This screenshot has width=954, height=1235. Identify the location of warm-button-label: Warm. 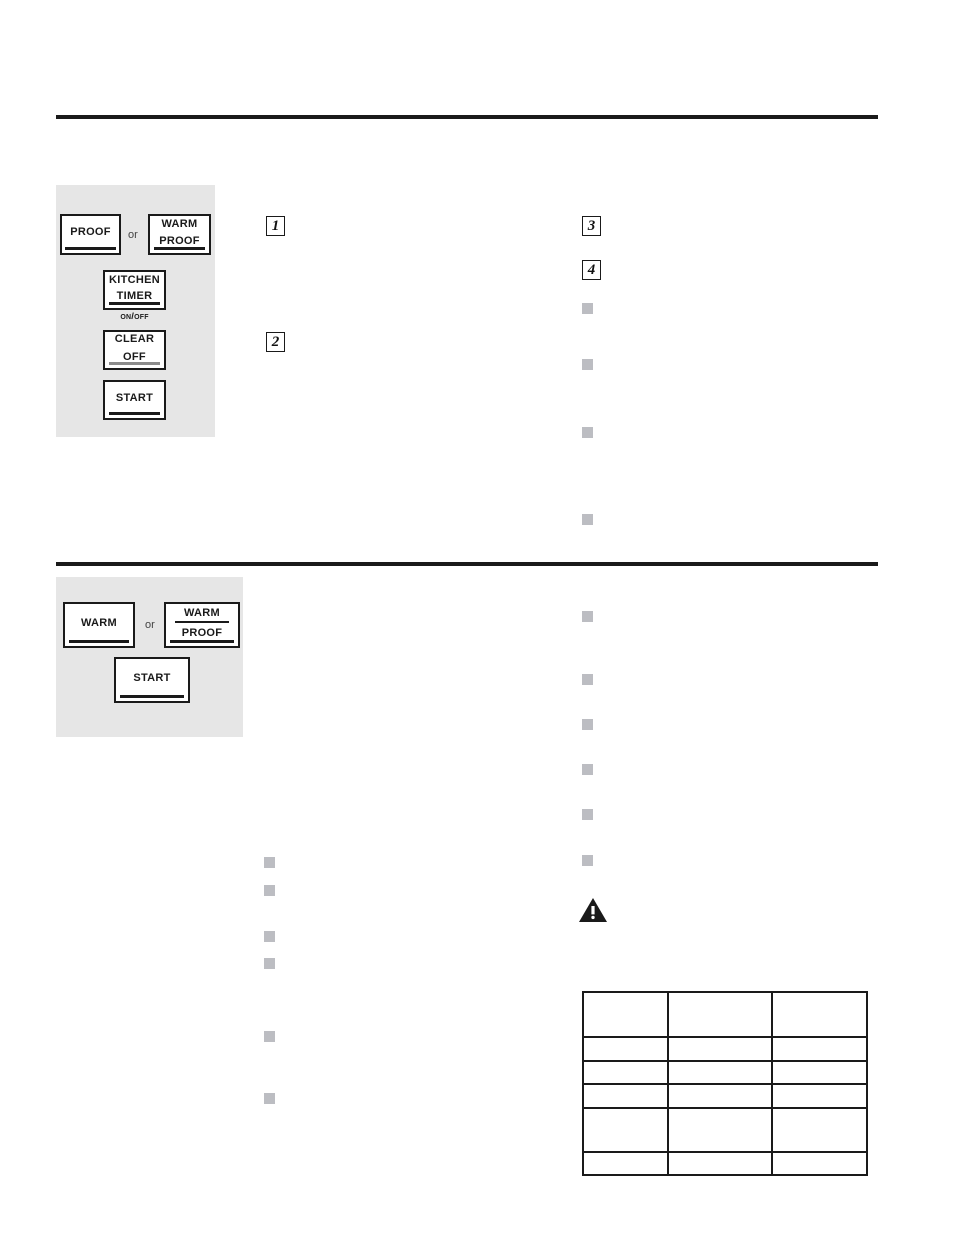
(99, 621).